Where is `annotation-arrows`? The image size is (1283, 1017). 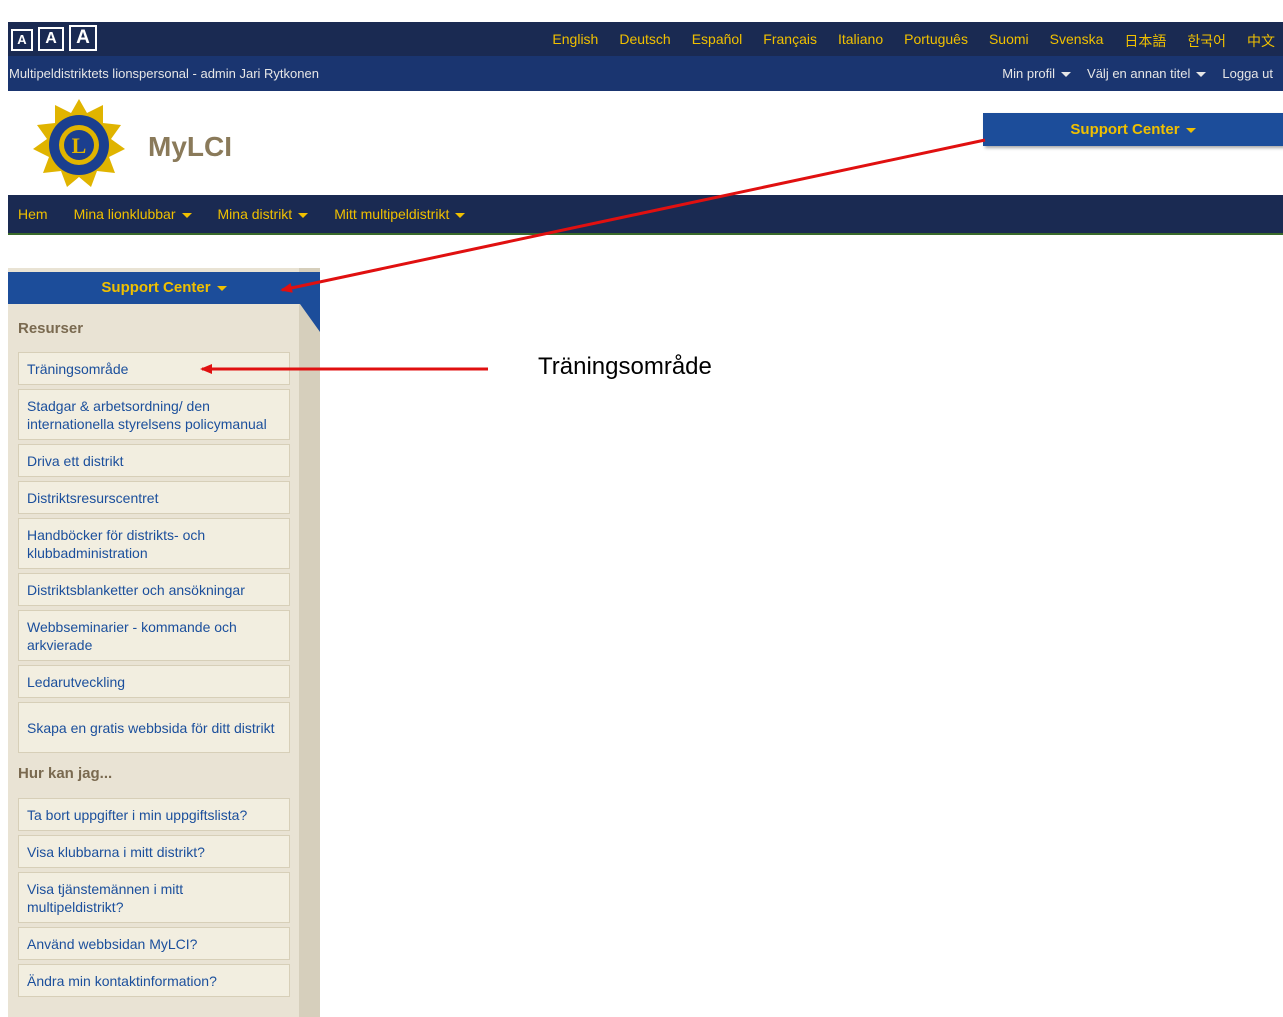 annotation-arrows is located at coordinates (593, 256).